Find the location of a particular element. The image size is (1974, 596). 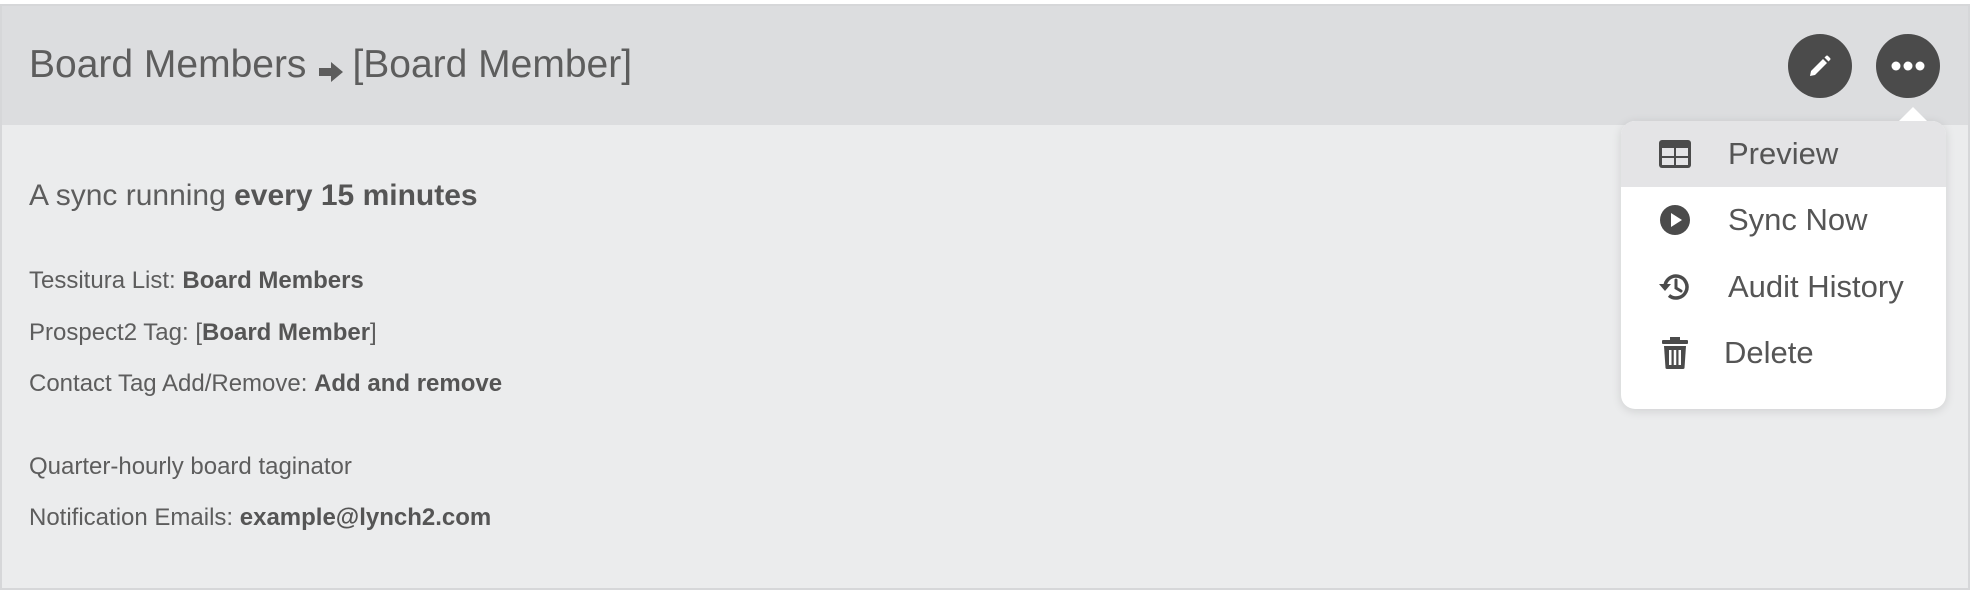

field-prospect2-tag: Prospect2 Tag: [Board Member] is located at coordinates (203, 333).